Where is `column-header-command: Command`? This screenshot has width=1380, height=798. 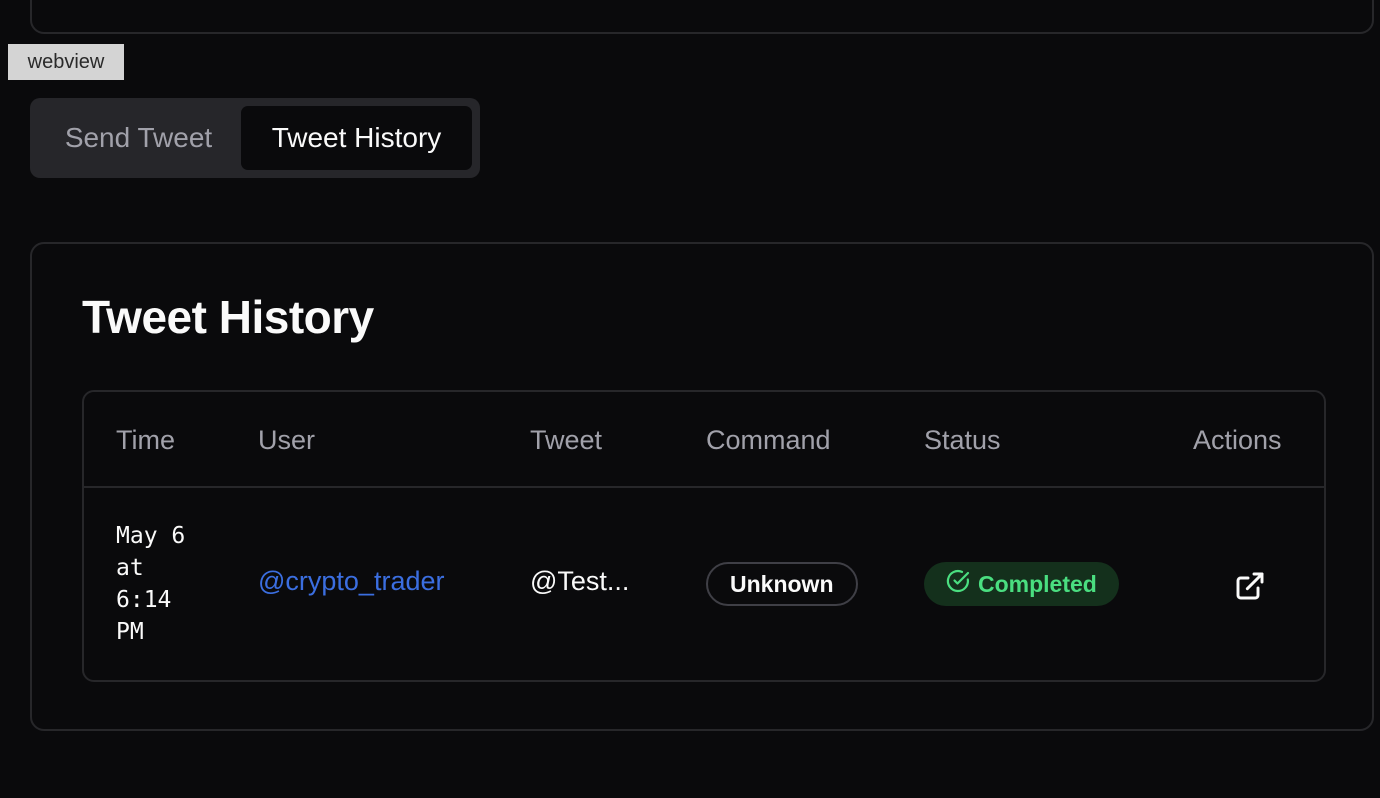 column-header-command: Command is located at coordinates (768, 440).